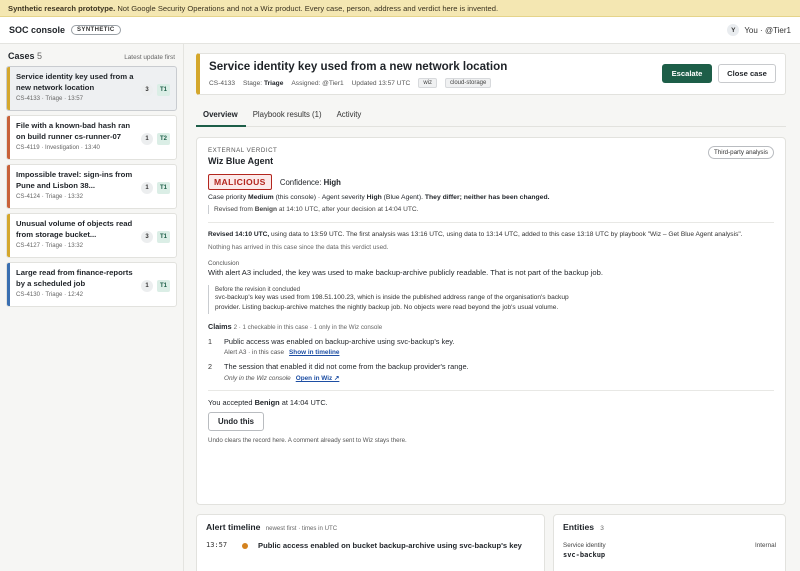 The height and width of the screenshot is (571, 800). I want to click on top-bar: SOC console SYNTHETIC Y You · @Tier1, so click(400, 30).